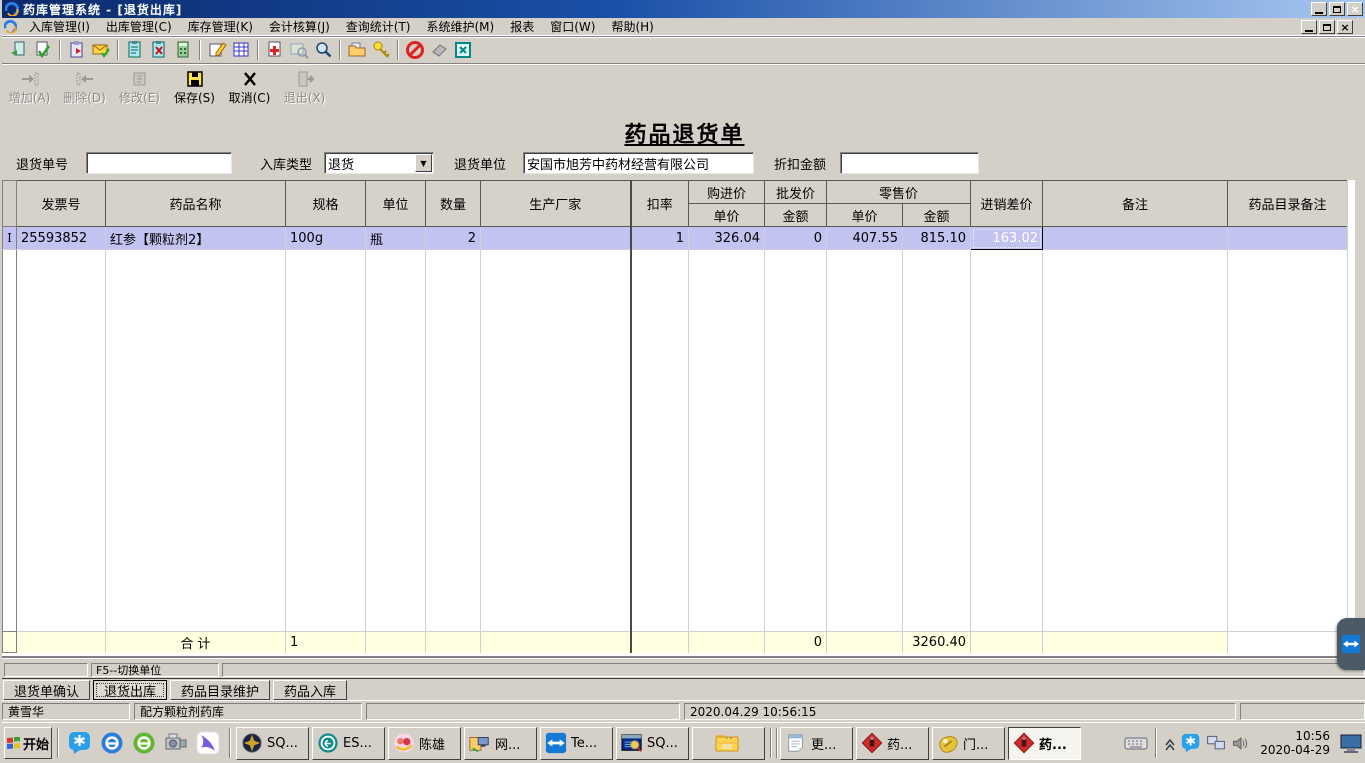 Image resolution: width=1365 pixels, height=763 pixels. I want to click on star-bubble-icon, so click(80, 743).